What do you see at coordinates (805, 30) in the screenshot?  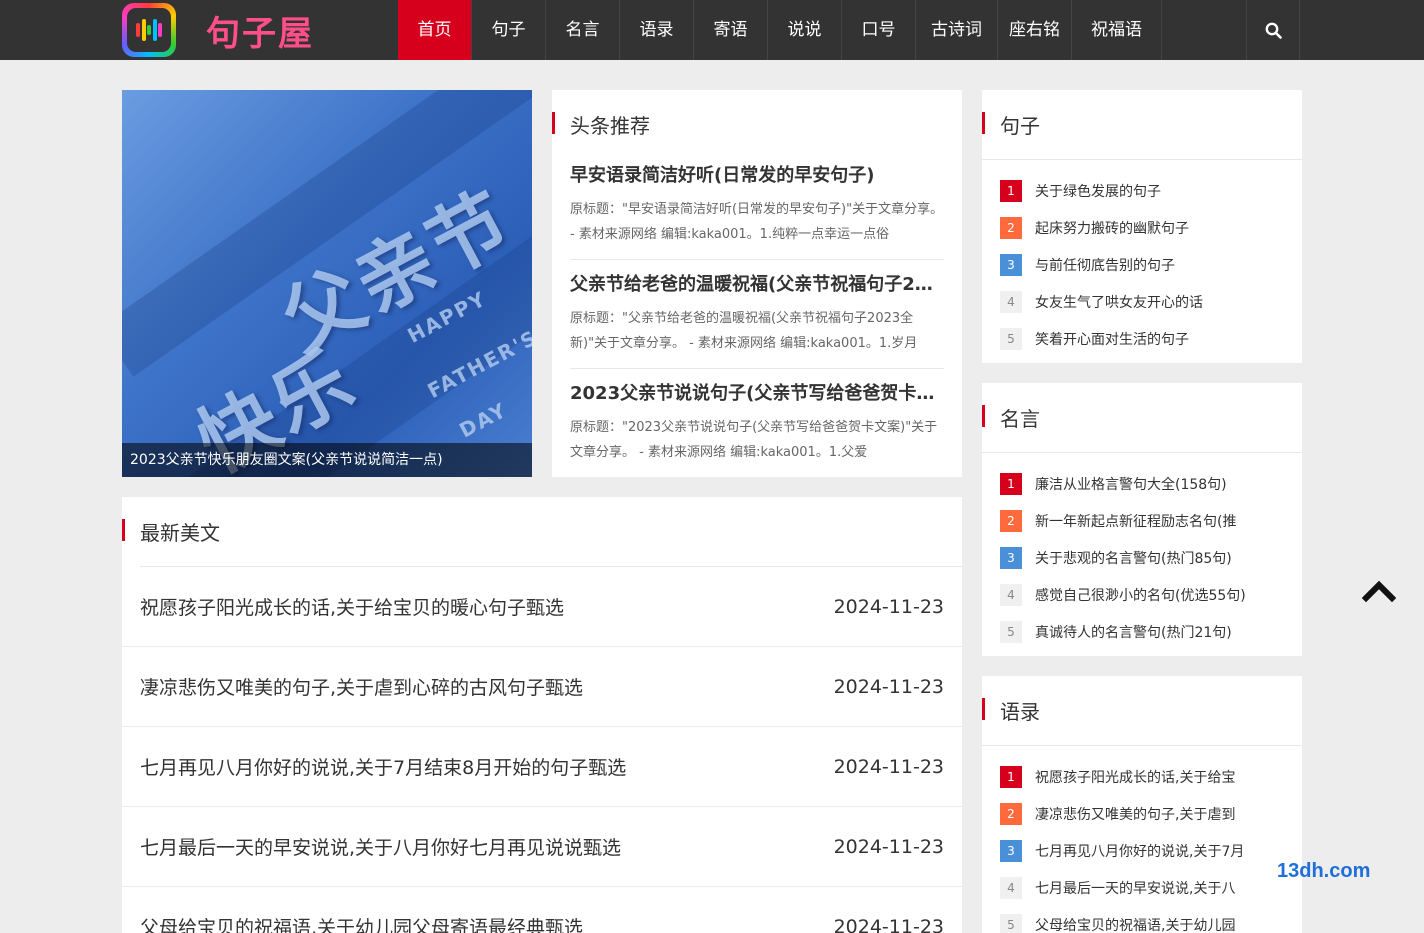 I see `nav-item-5: 说说` at bounding box center [805, 30].